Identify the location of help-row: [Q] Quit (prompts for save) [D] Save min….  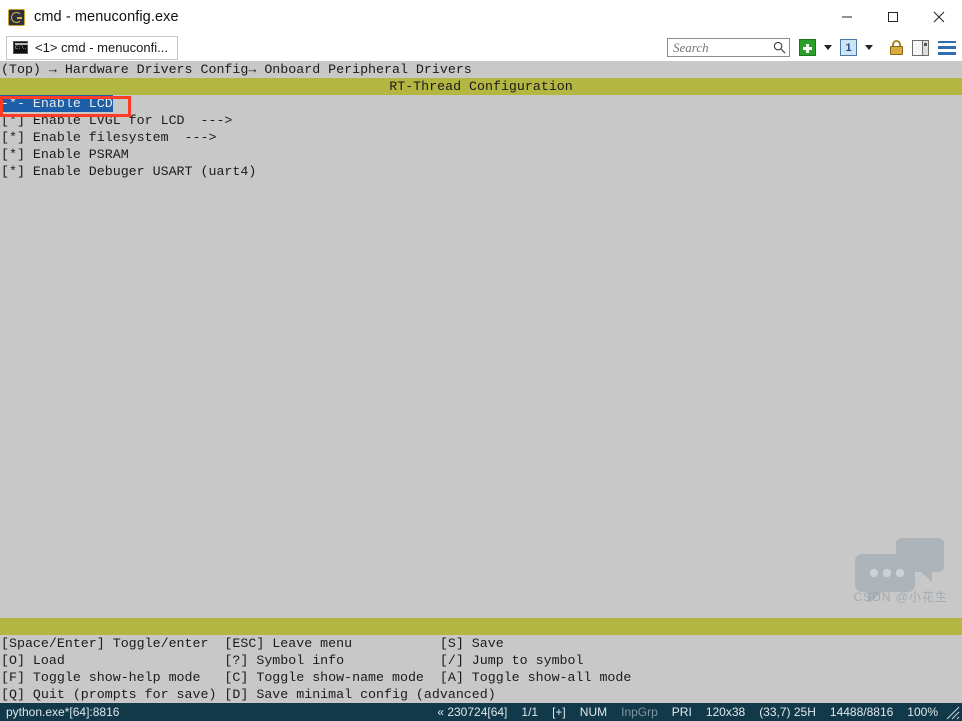
(248, 694).